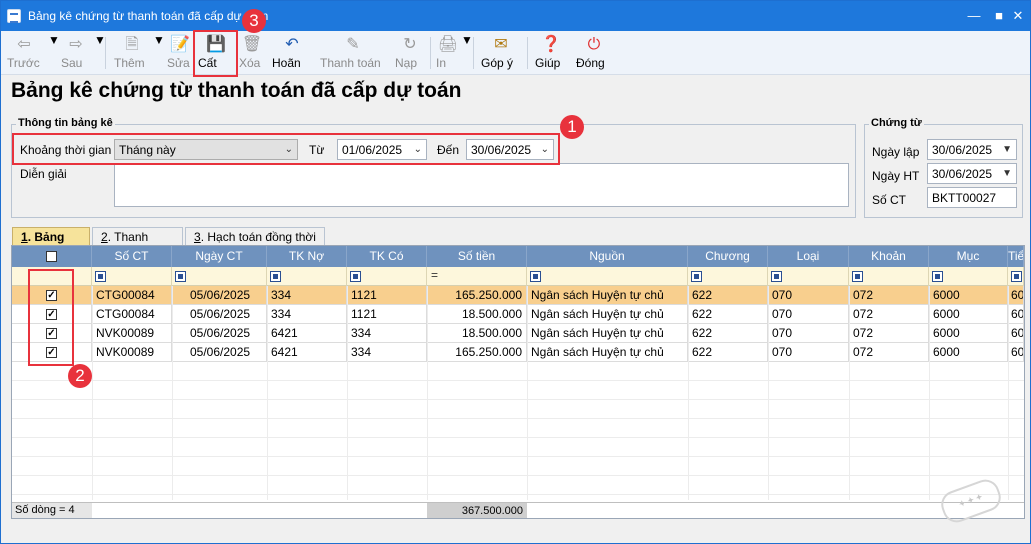 Image resolution: width=1031 pixels, height=544 pixels. I want to click on feedback-button: ✉ Góp ý, so click(501, 53).